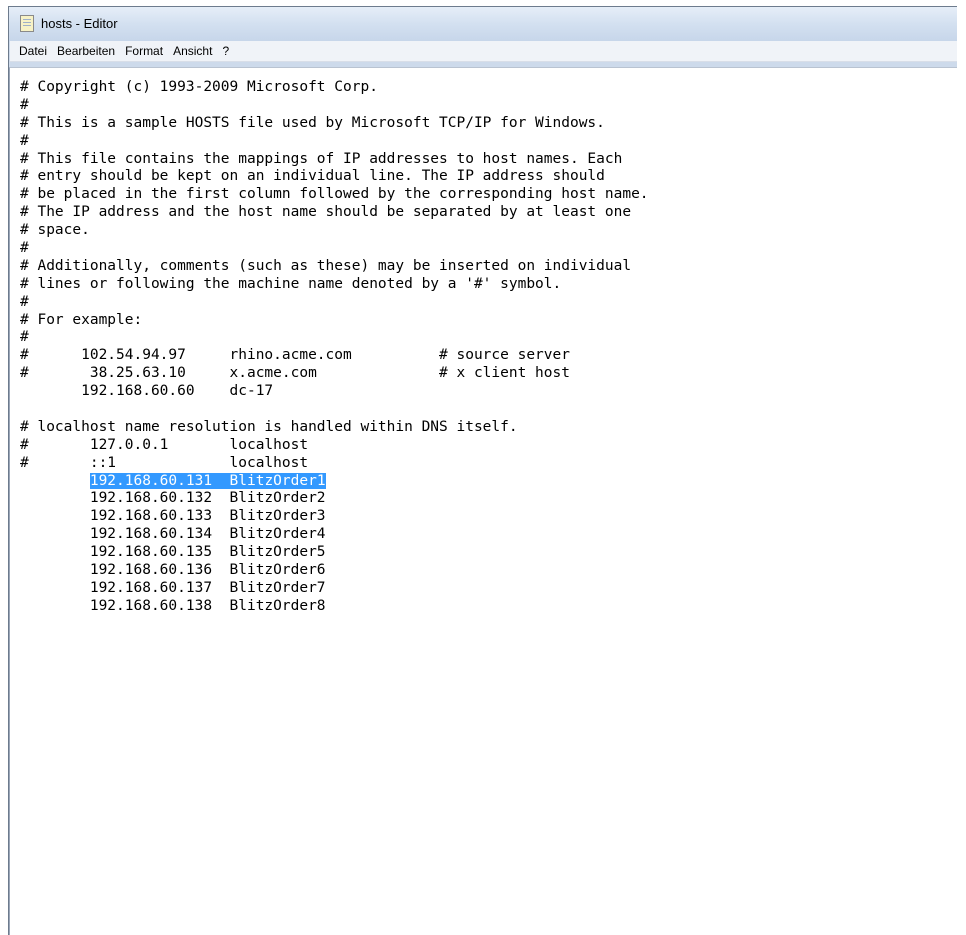 This screenshot has height=935, width=966. I want to click on menu-help: ?, so click(225, 51).